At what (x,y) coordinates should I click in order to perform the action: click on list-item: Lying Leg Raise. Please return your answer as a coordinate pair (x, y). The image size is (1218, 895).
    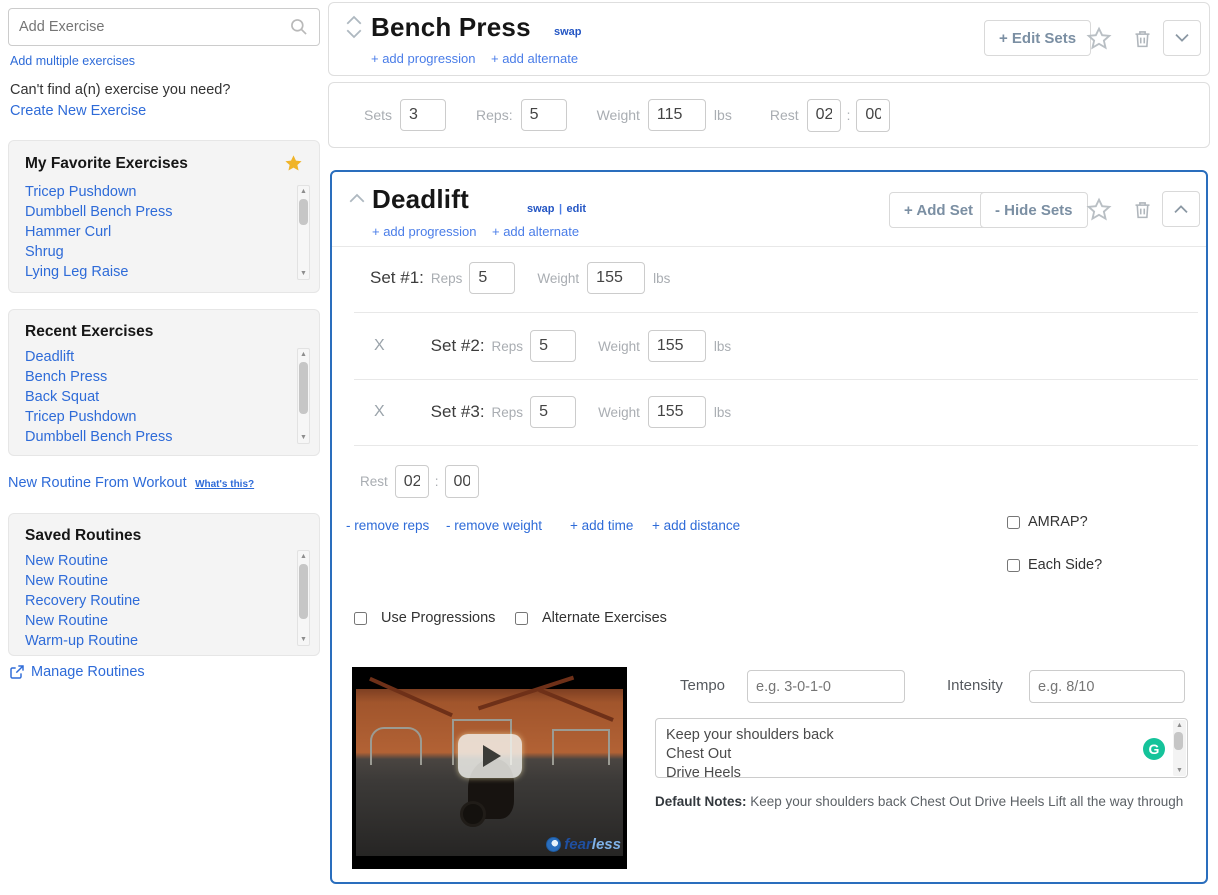
    Looking at the image, I should click on (164, 272).